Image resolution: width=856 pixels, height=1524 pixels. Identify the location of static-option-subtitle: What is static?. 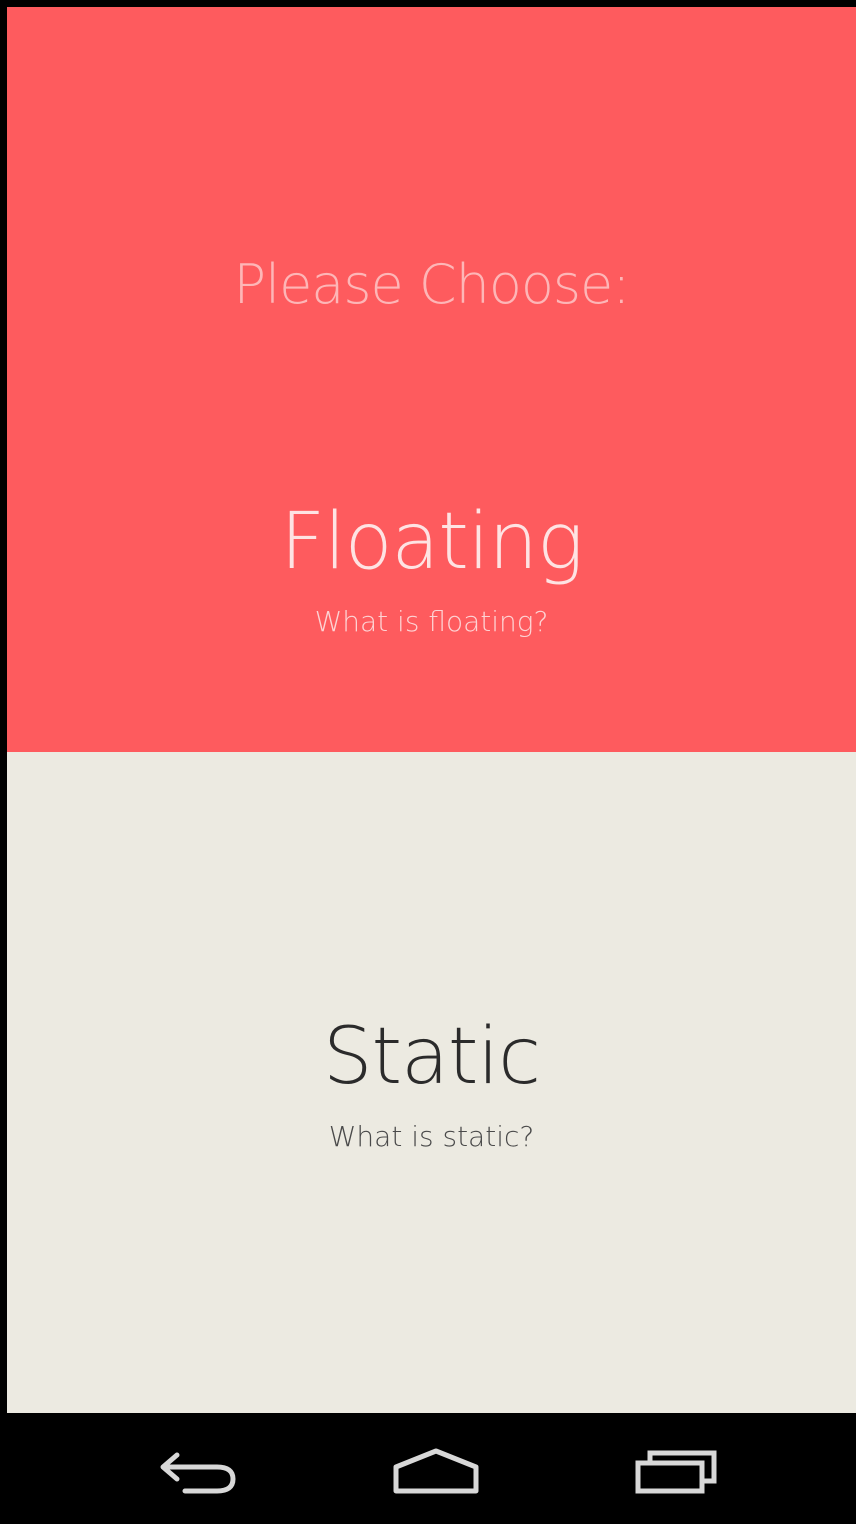
(431, 1136).